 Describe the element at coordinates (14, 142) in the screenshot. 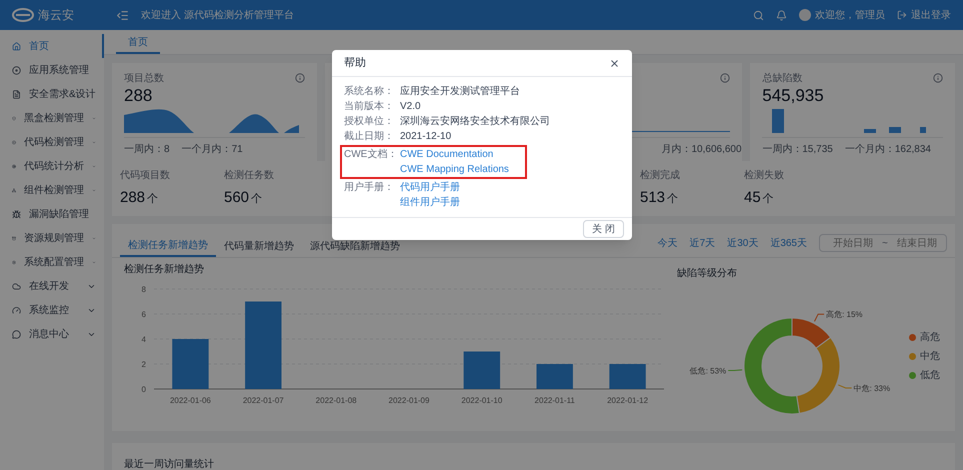

I see `copyright-icon` at that location.